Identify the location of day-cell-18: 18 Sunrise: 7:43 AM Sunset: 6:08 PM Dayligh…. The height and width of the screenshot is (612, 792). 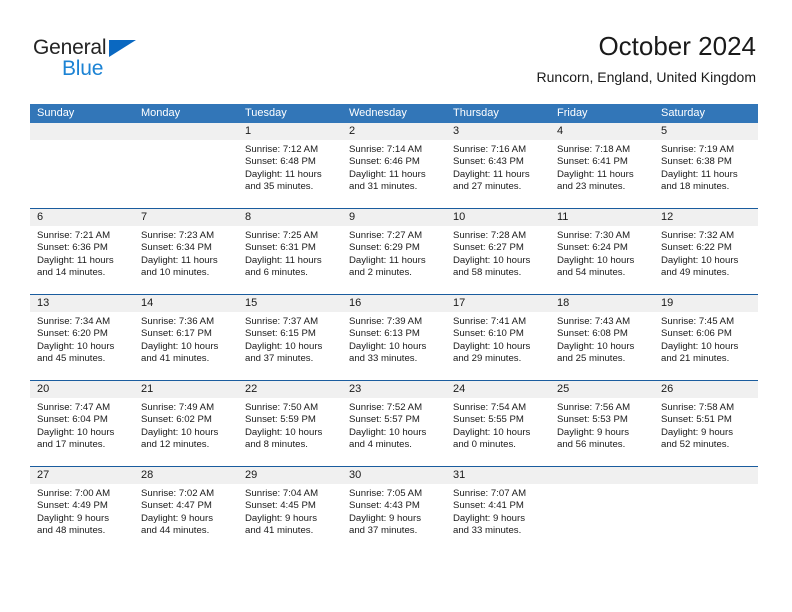
(602, 337).